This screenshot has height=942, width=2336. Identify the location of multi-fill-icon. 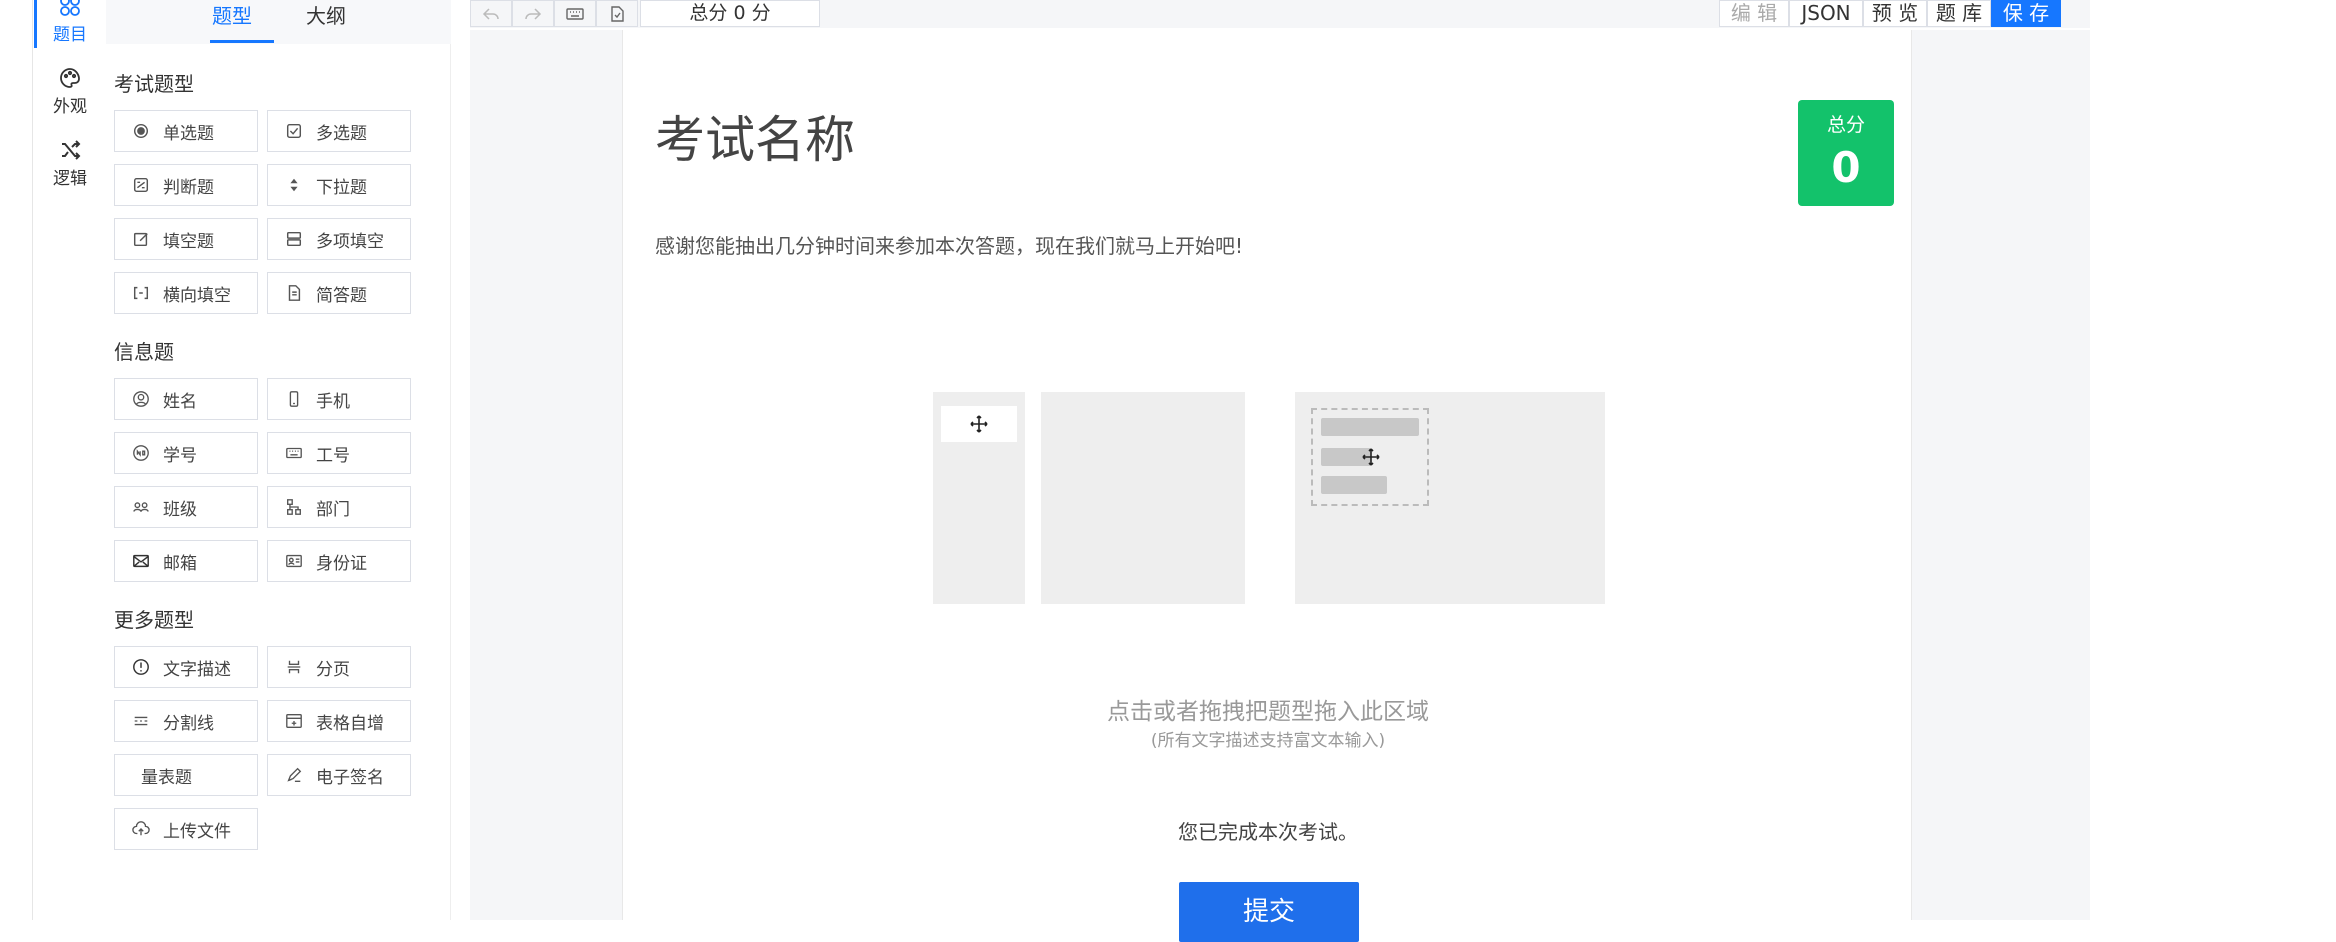
(294, 239).